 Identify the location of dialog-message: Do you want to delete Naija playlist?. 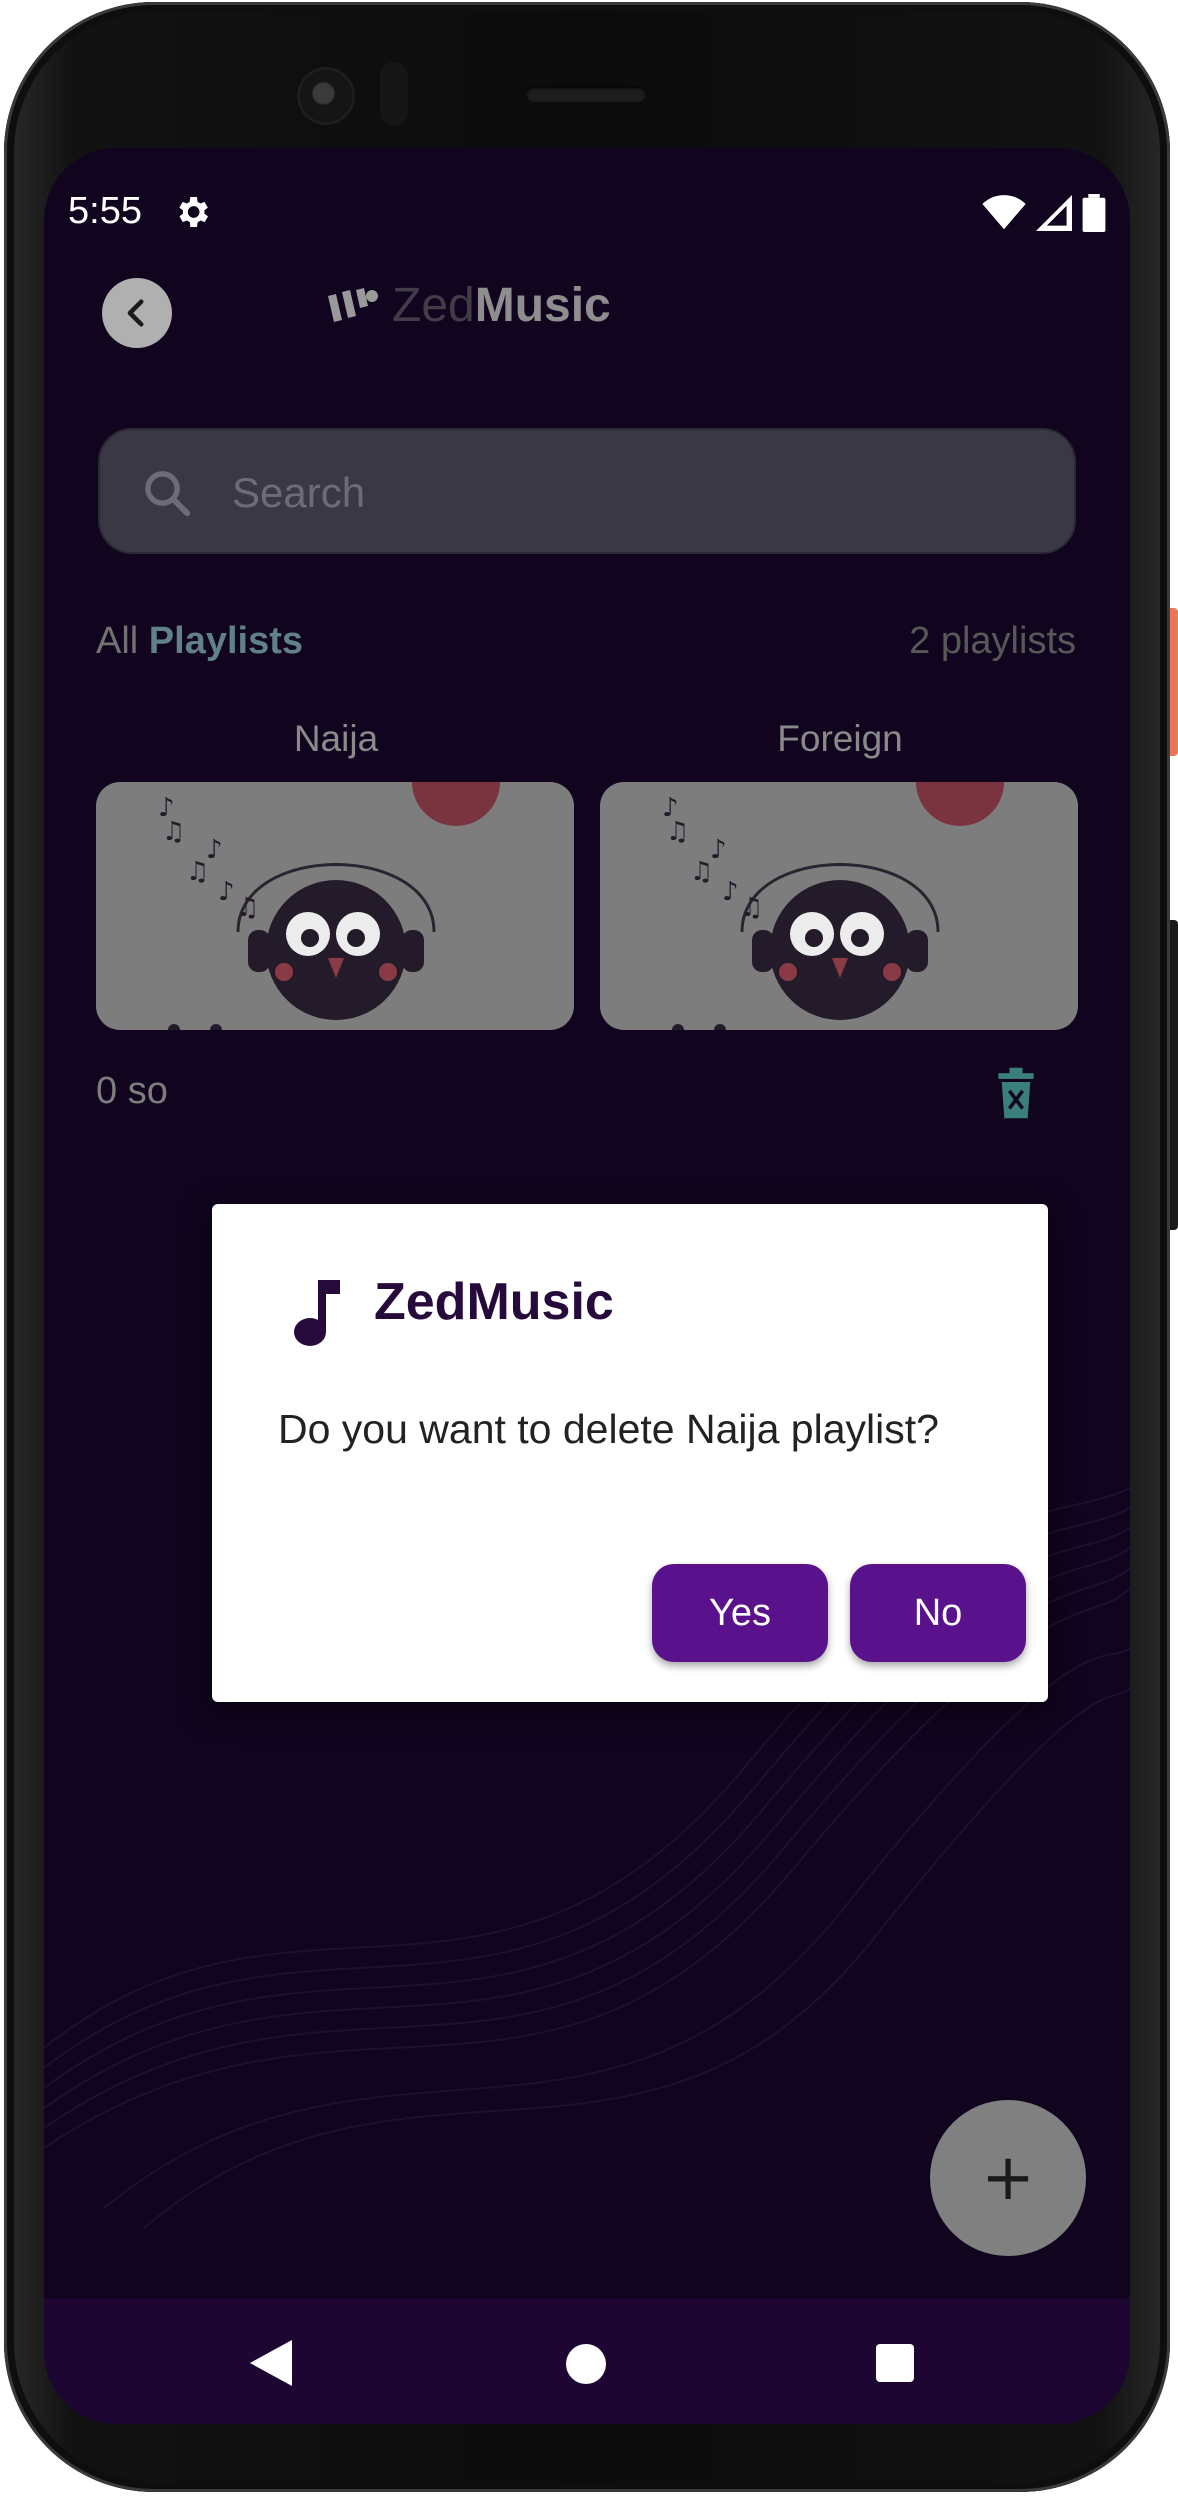
(608, 1429).